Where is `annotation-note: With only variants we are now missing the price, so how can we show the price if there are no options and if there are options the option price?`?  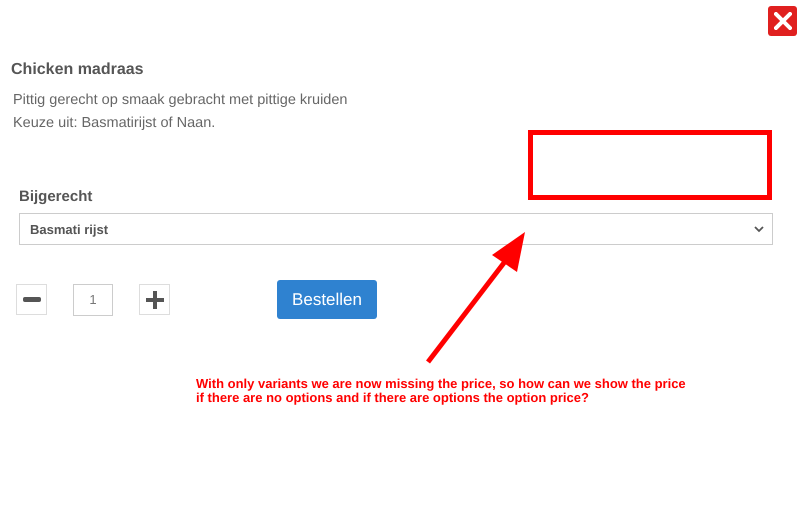
annotation-note: With only variants we are now missing the price, so how can we show the price if there are no options and if there are options the option price? is located at coordinates (441, 391).